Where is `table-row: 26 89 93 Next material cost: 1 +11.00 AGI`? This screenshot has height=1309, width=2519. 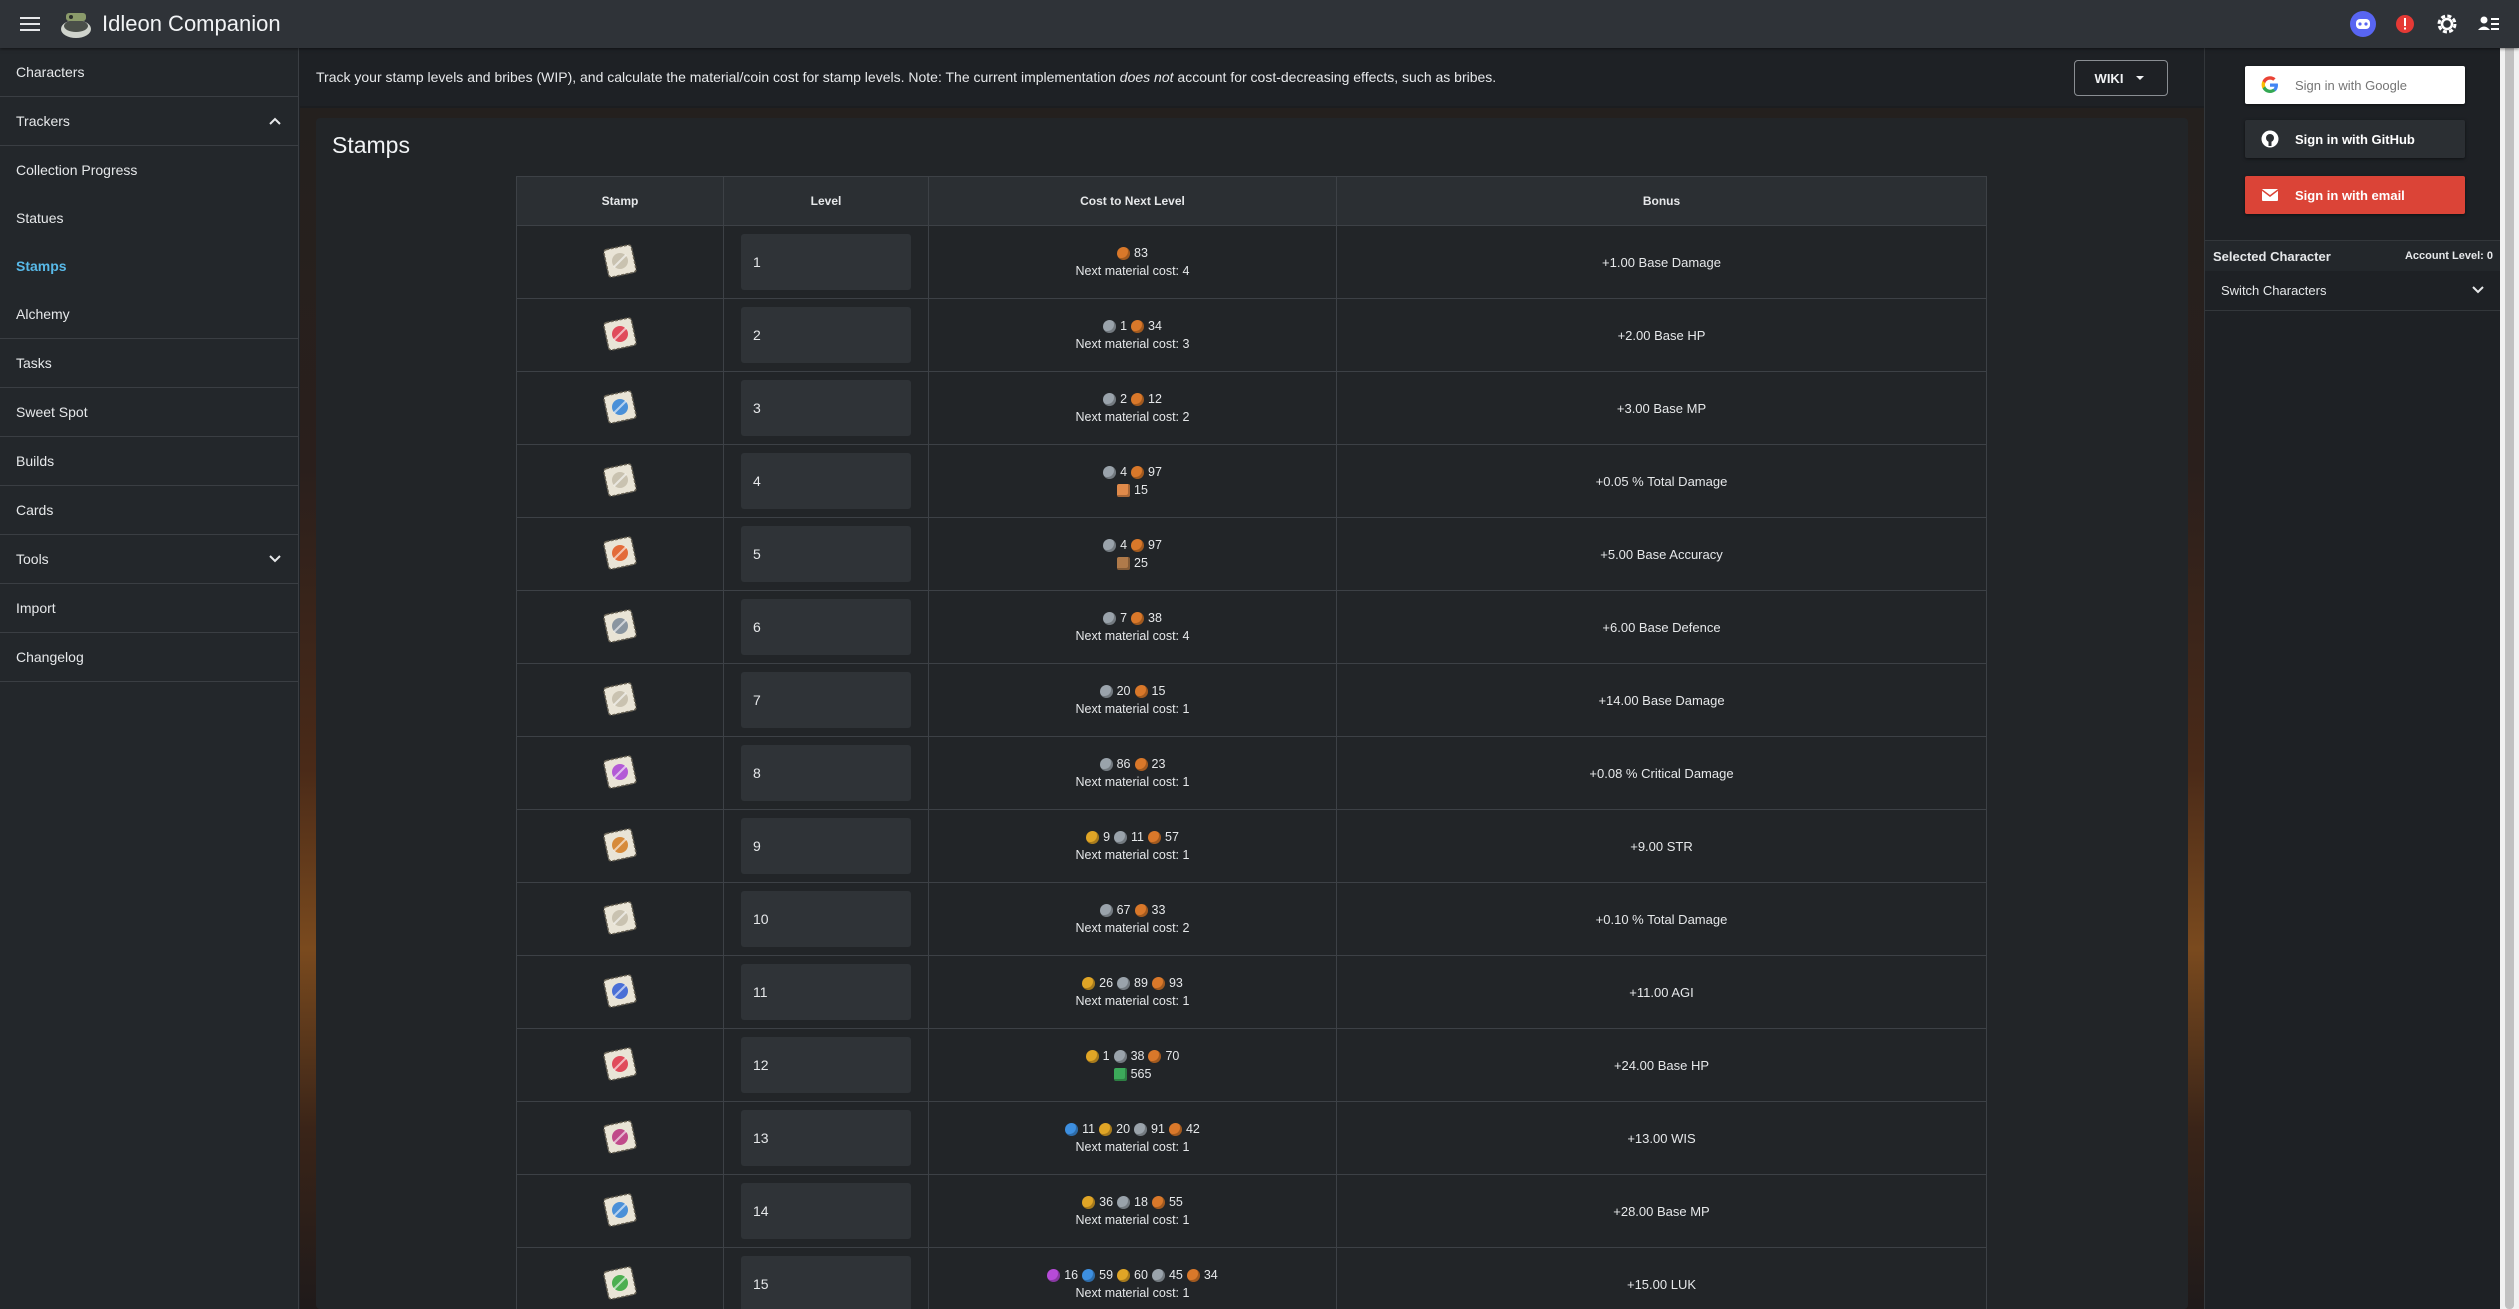
table-row: 26 89 93 Next material cost: 1 +11.00 AGI is located at coordinates (1251, 992).